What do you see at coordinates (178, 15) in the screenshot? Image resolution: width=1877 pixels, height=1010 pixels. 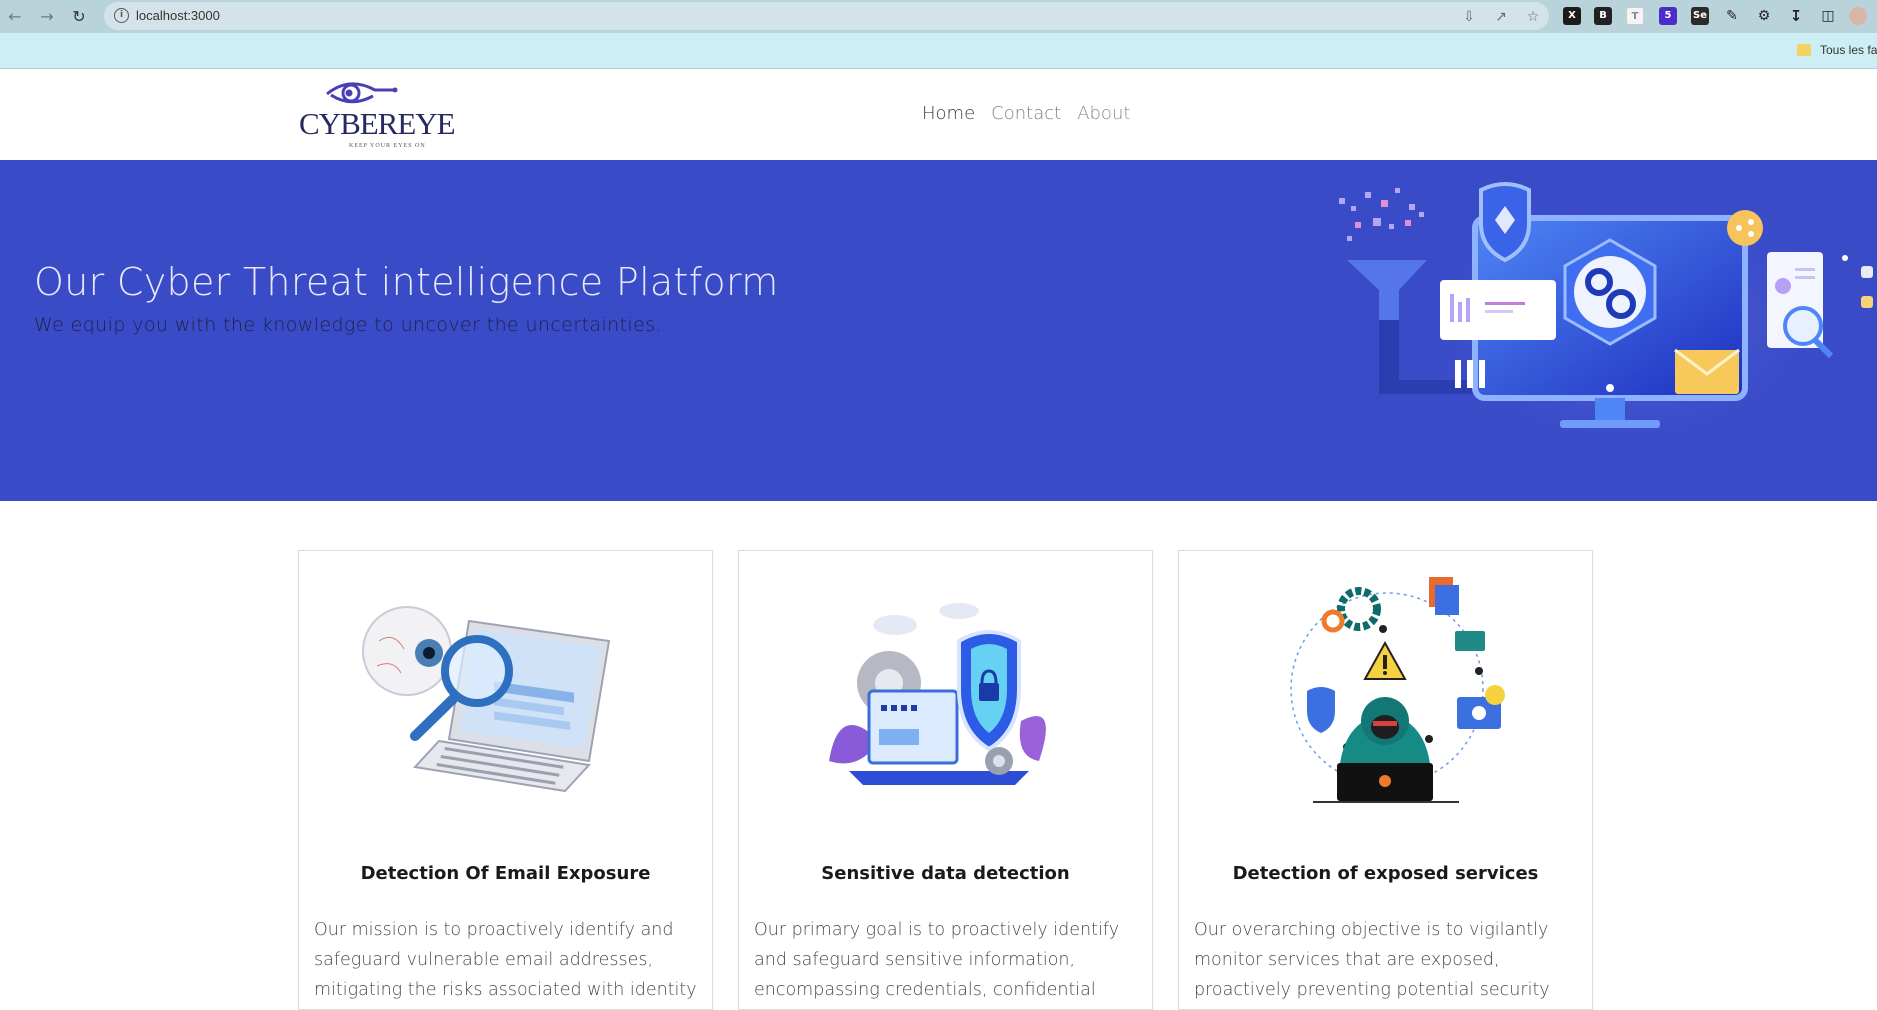 I see `url-text: localhost:3000` at bounding box center [178, 15].